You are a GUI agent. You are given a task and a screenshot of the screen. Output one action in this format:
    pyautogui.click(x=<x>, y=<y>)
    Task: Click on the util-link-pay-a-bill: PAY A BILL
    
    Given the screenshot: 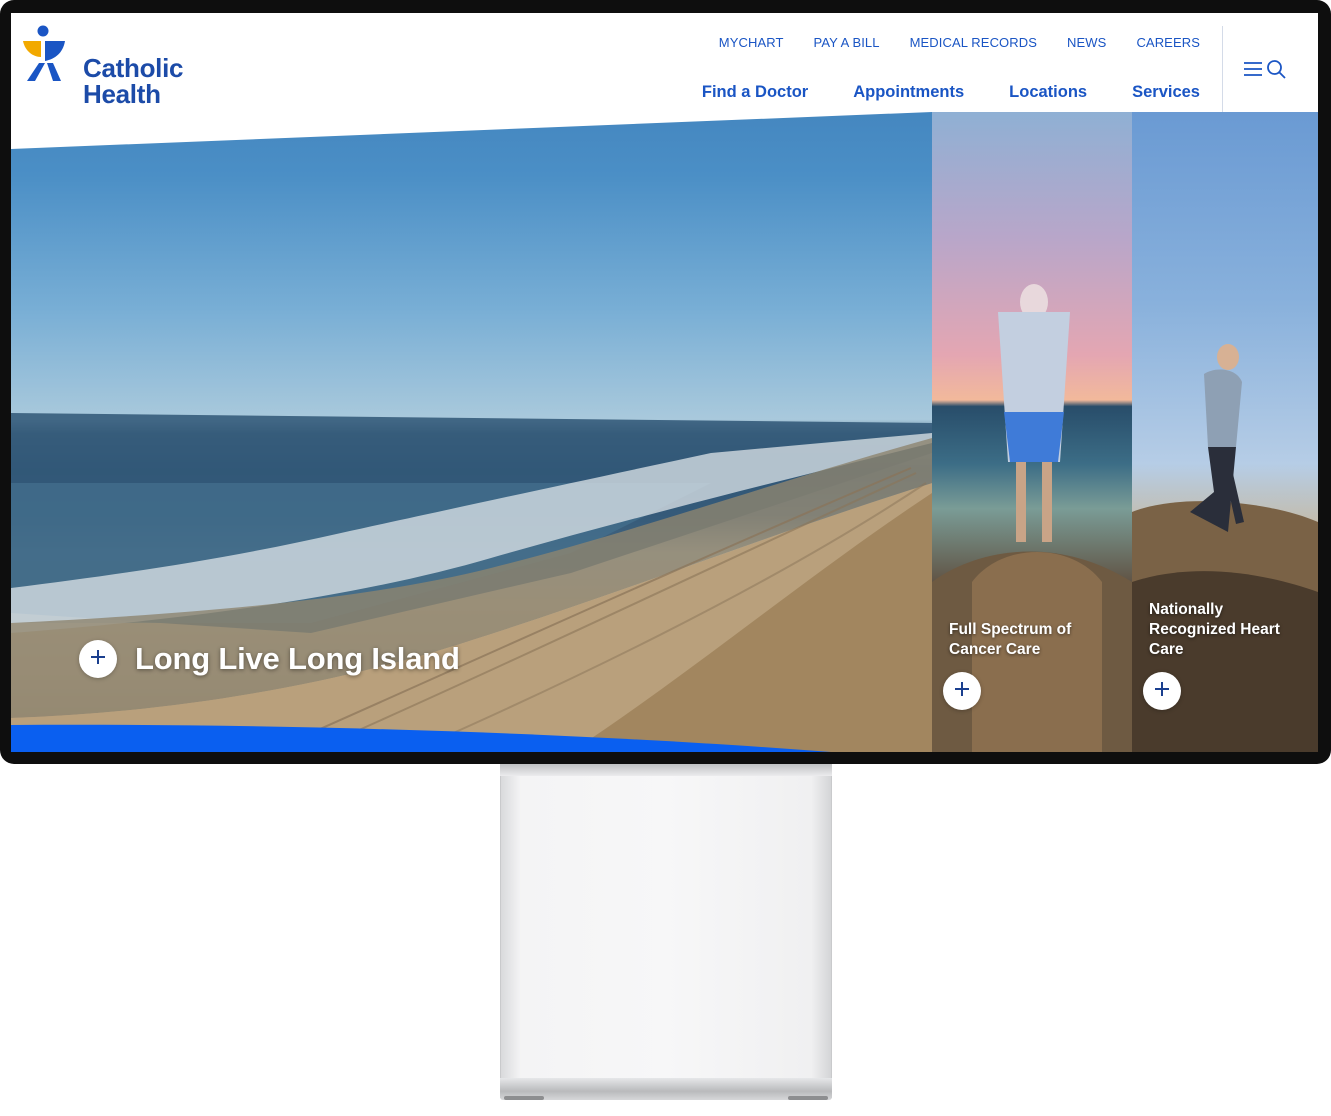 What is the action you would take?
    pyautogui.click(x=847, y=42)
    